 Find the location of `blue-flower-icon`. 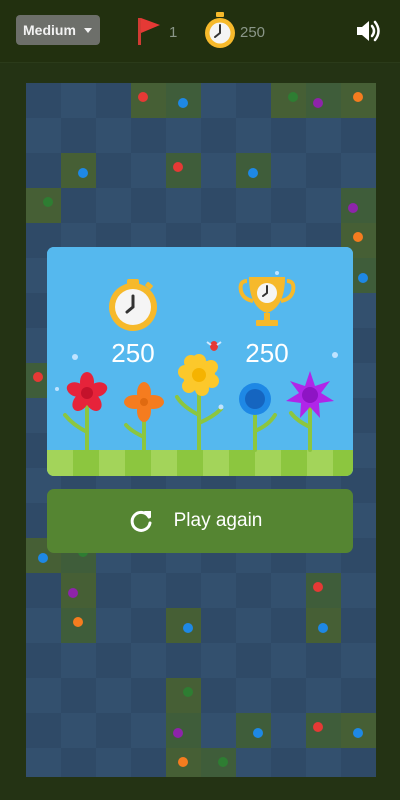

blue-flower-icon is located at coordinates (255, 399).